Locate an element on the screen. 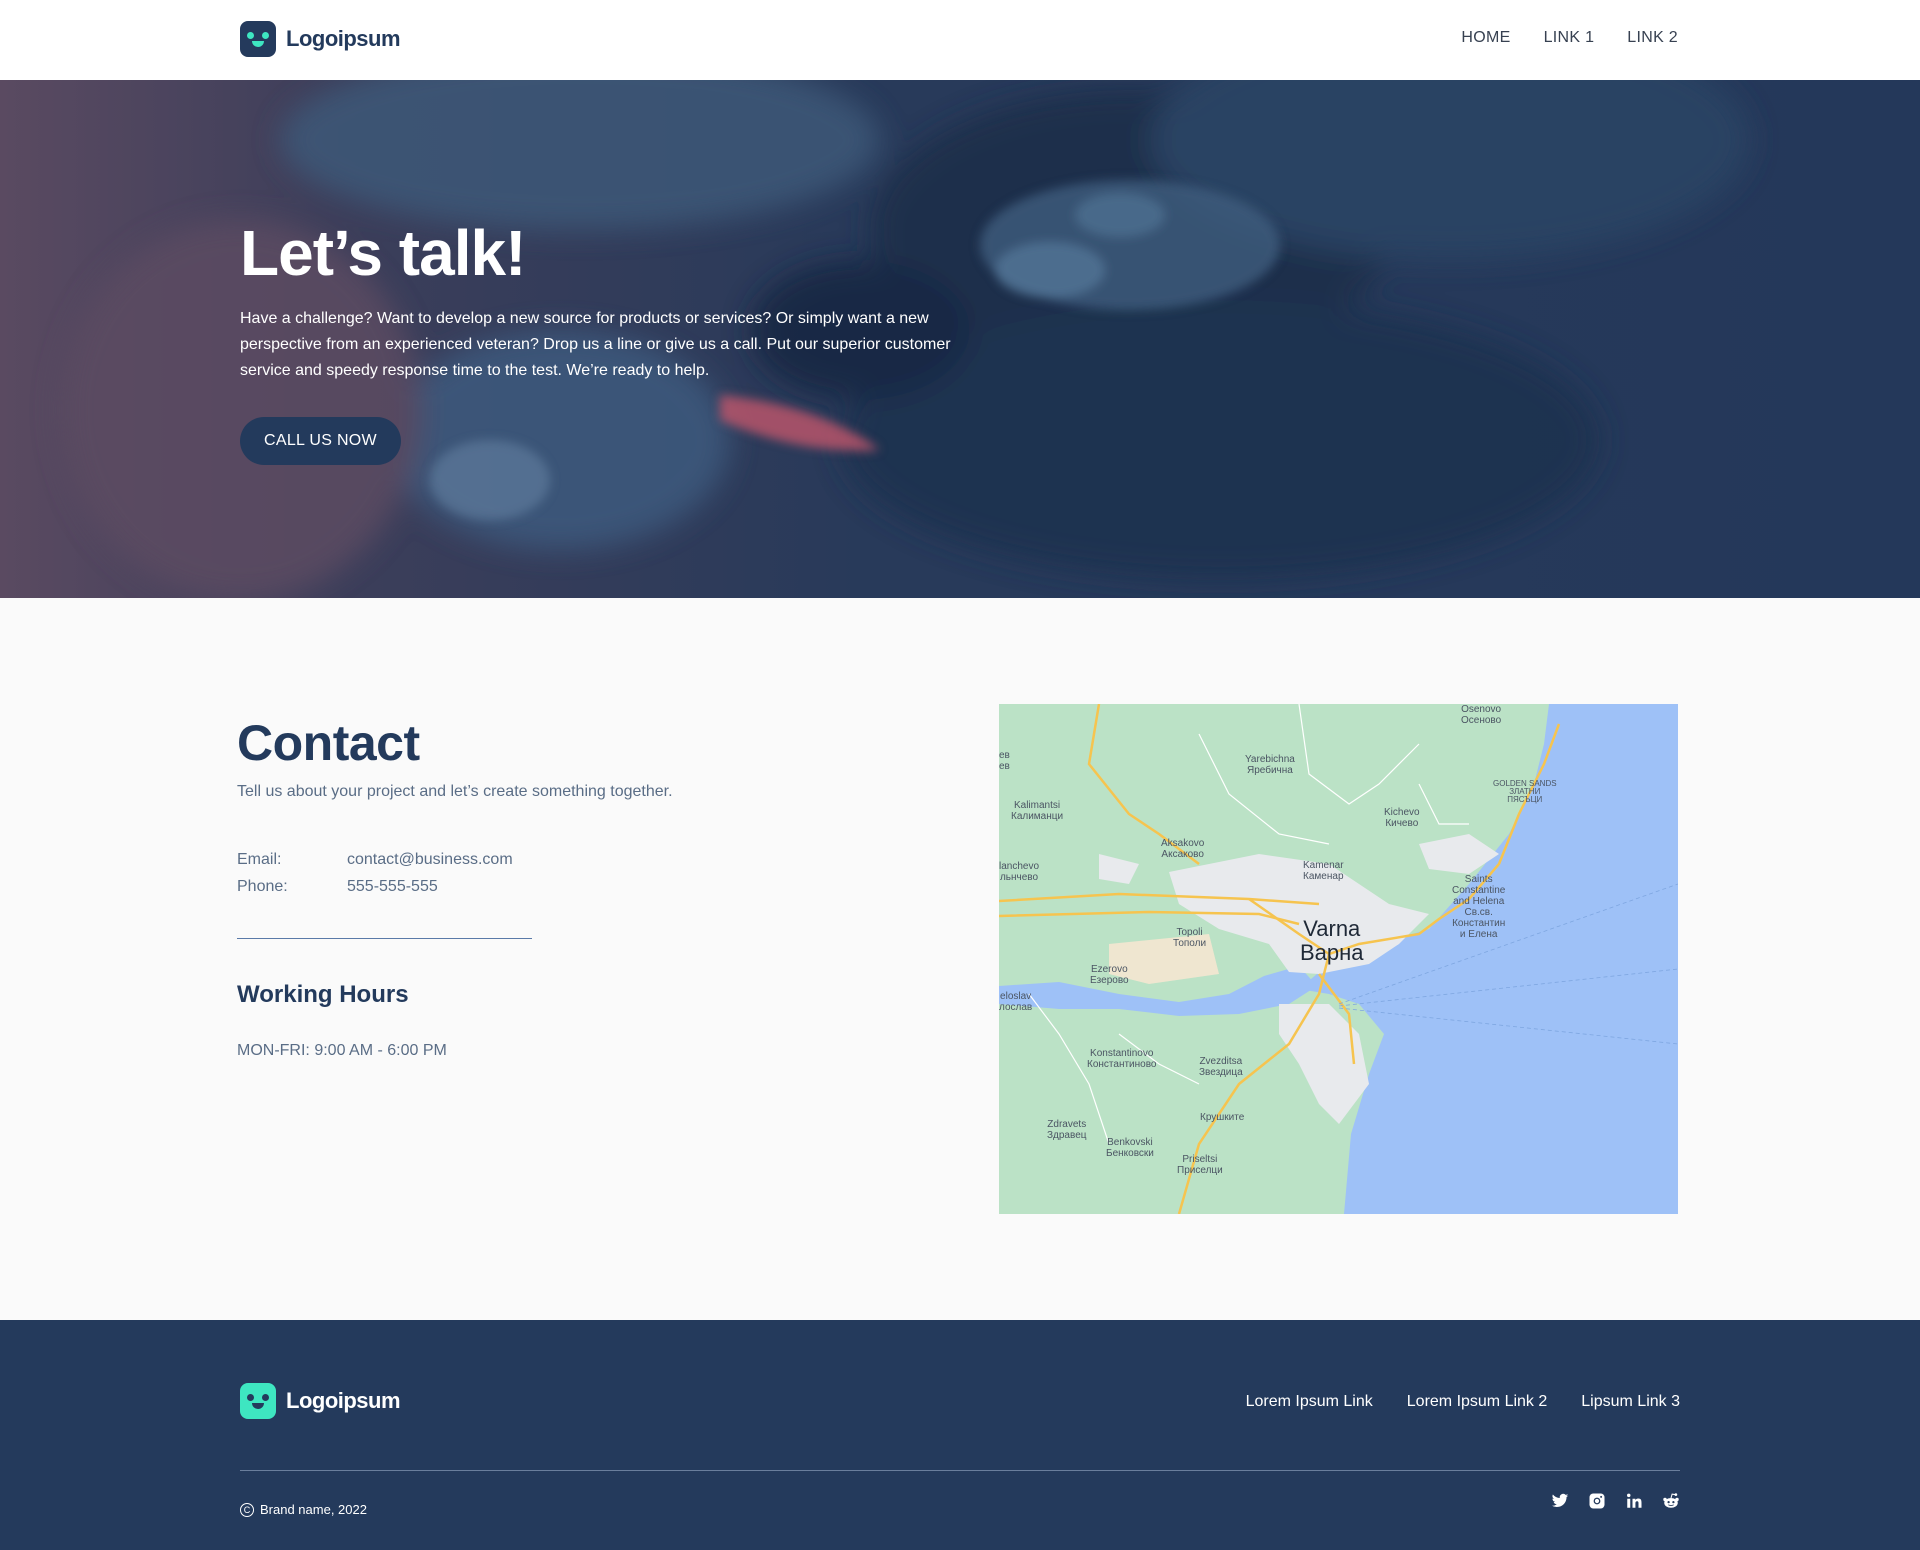 This screenshot has width=1920, height=1550. working-hours-title: Working Hours is located at coordinates (323, 994).